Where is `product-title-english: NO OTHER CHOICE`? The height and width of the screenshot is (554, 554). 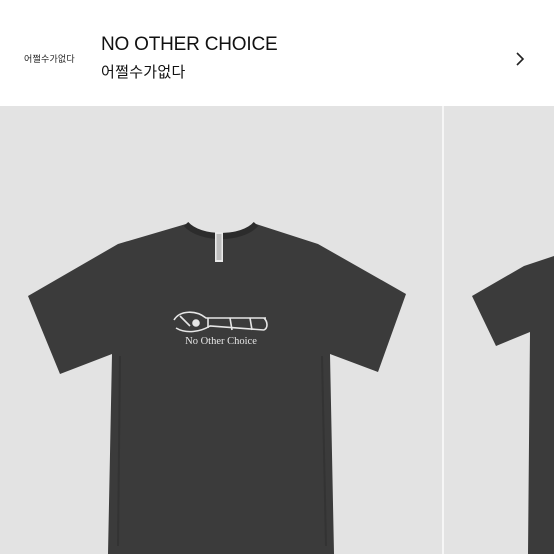
product-title-english: NO OTHER CHOICE is located at coordinates (189, 44).